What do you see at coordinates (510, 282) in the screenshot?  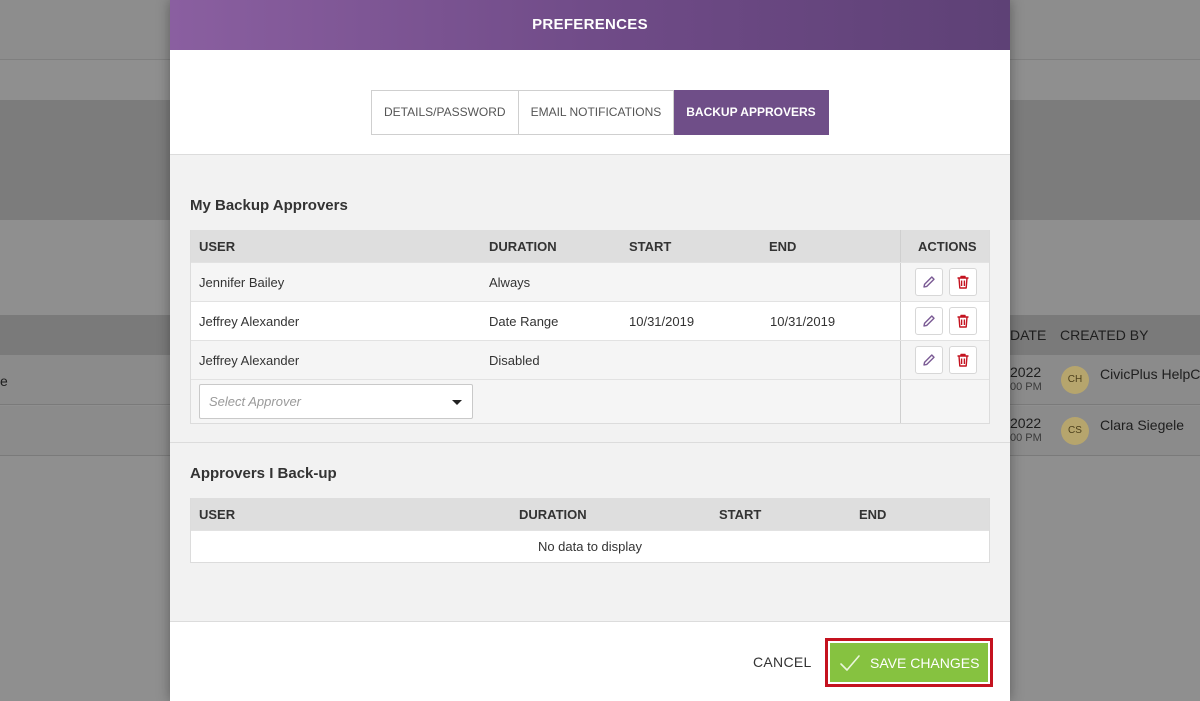 I see `row-duration: Always` at bounding box center [510, 282].